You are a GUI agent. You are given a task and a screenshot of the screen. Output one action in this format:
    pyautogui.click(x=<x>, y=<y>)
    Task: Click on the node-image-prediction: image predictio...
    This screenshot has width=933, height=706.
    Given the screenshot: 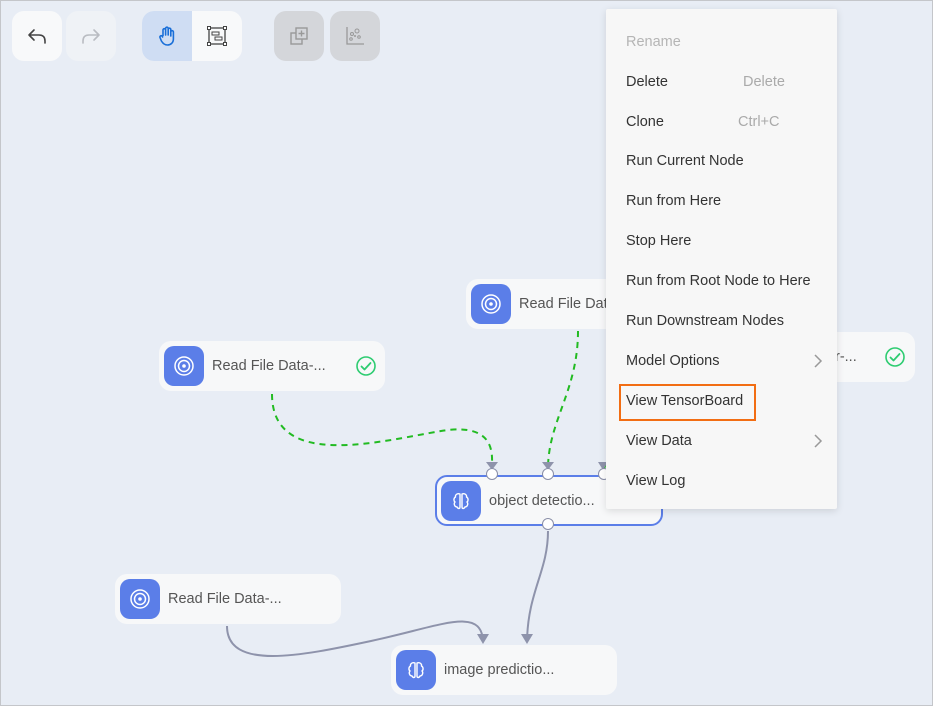 What is the action you would take?
    pyautogui.click(x=504, y=670)
    